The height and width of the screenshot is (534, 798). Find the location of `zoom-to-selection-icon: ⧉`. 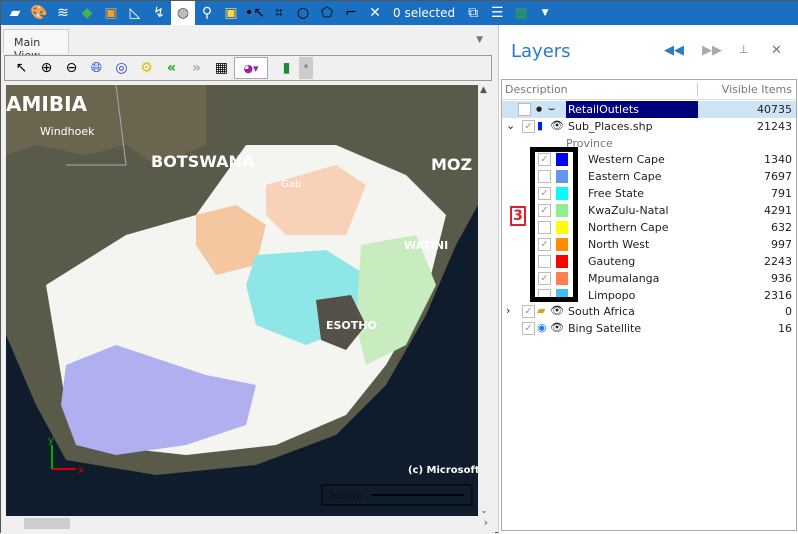

zoom-to-selection-icon: ⧉ is located at coordinates (473, 13).